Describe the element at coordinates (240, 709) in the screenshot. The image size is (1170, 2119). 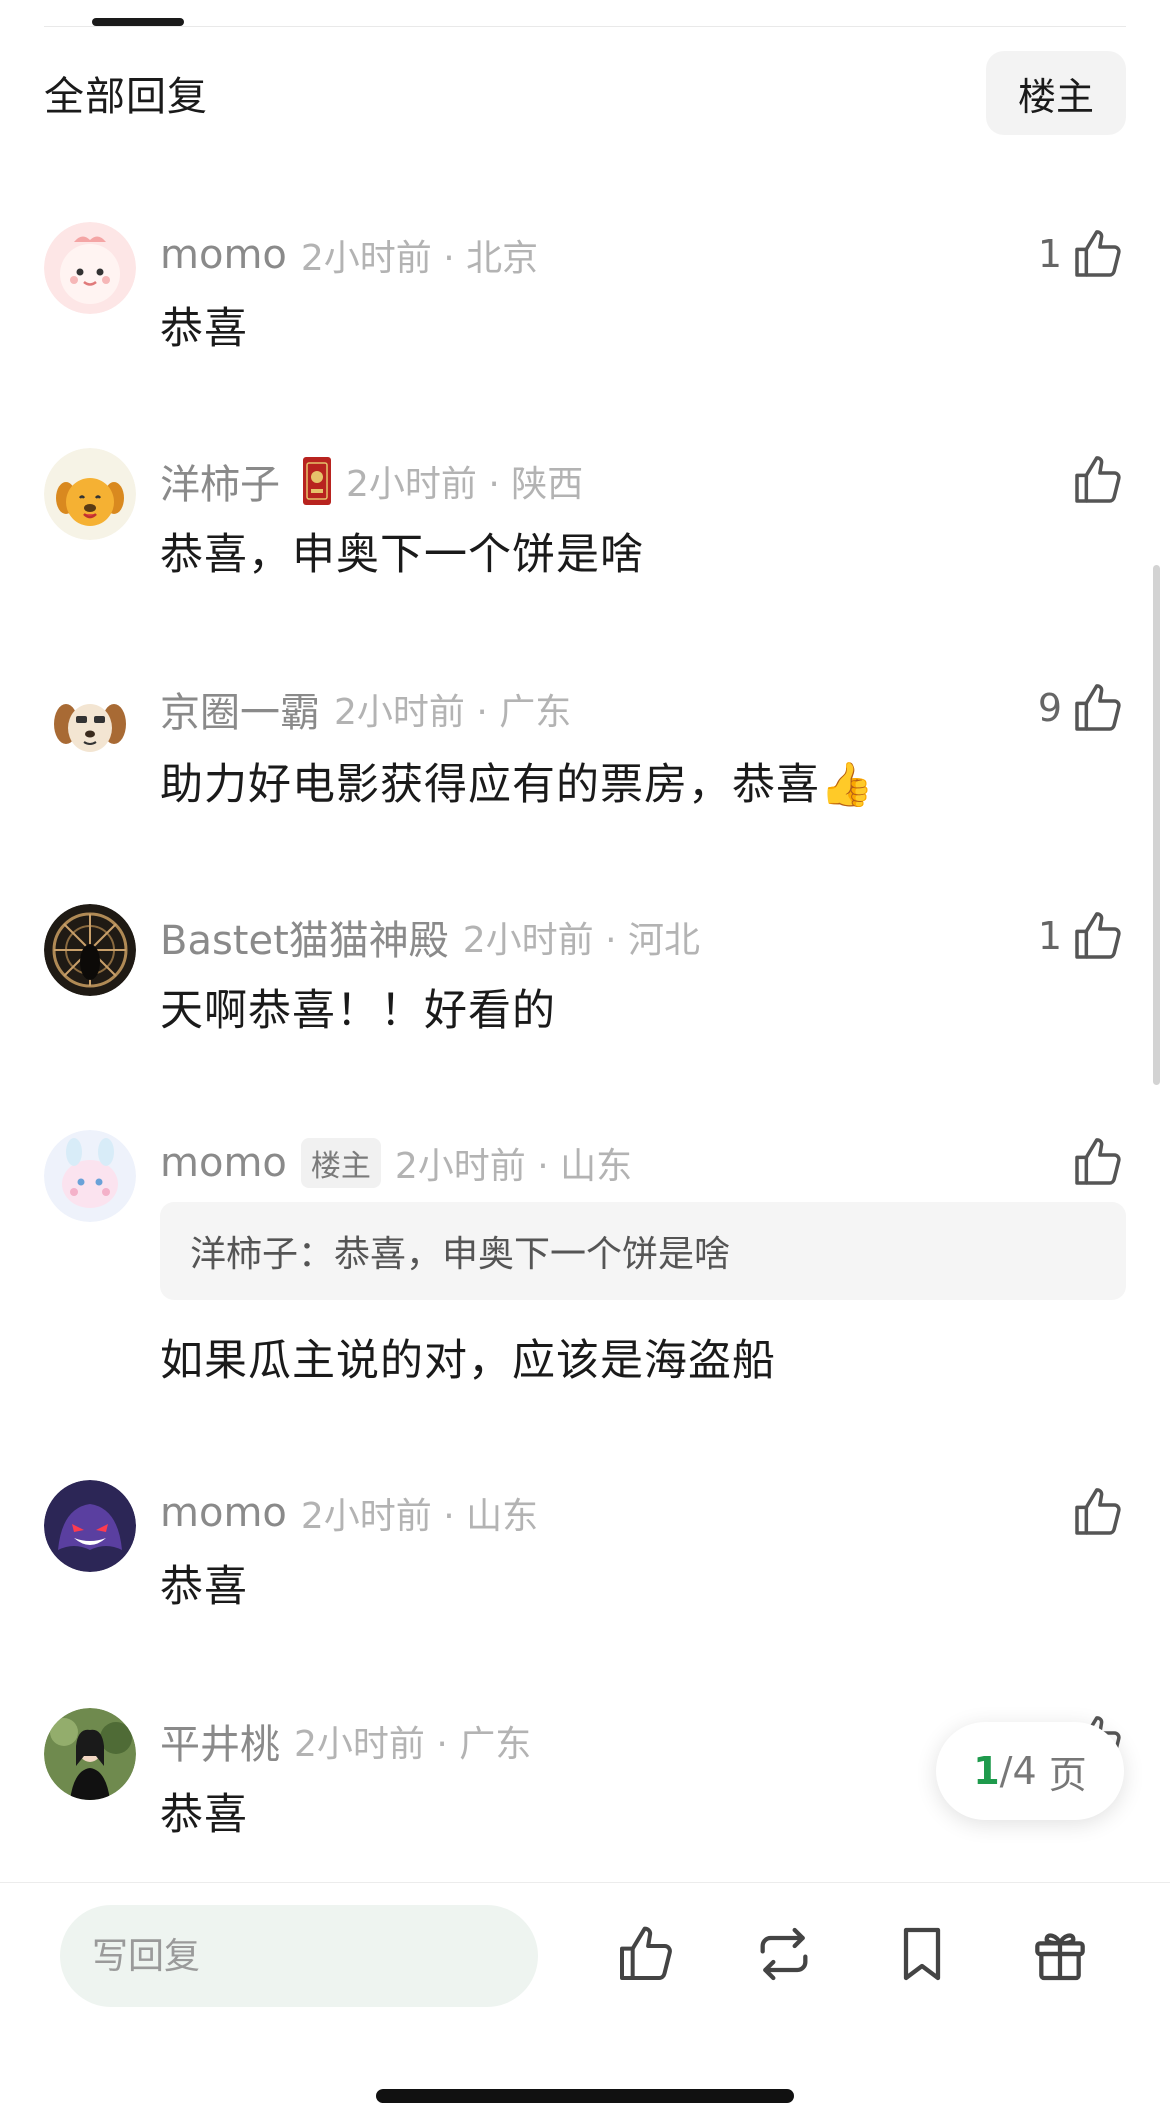
I see `username: 京圈一霸` at that location.